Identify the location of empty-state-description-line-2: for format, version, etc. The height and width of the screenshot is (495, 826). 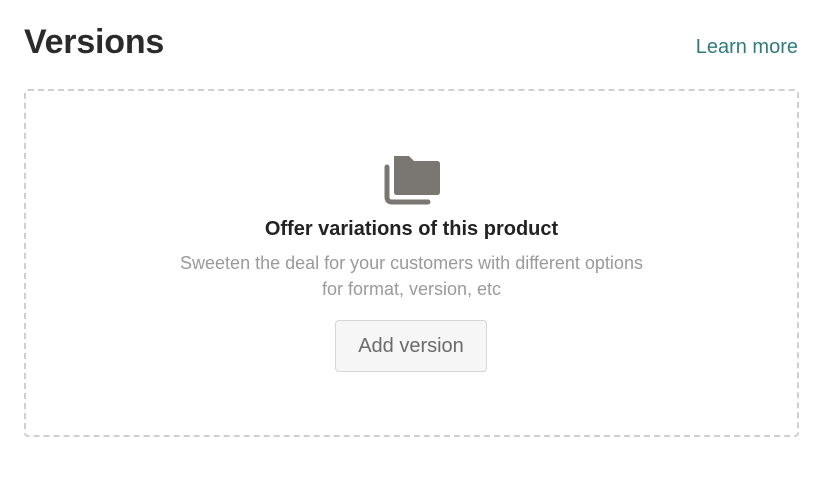
(411, 289).